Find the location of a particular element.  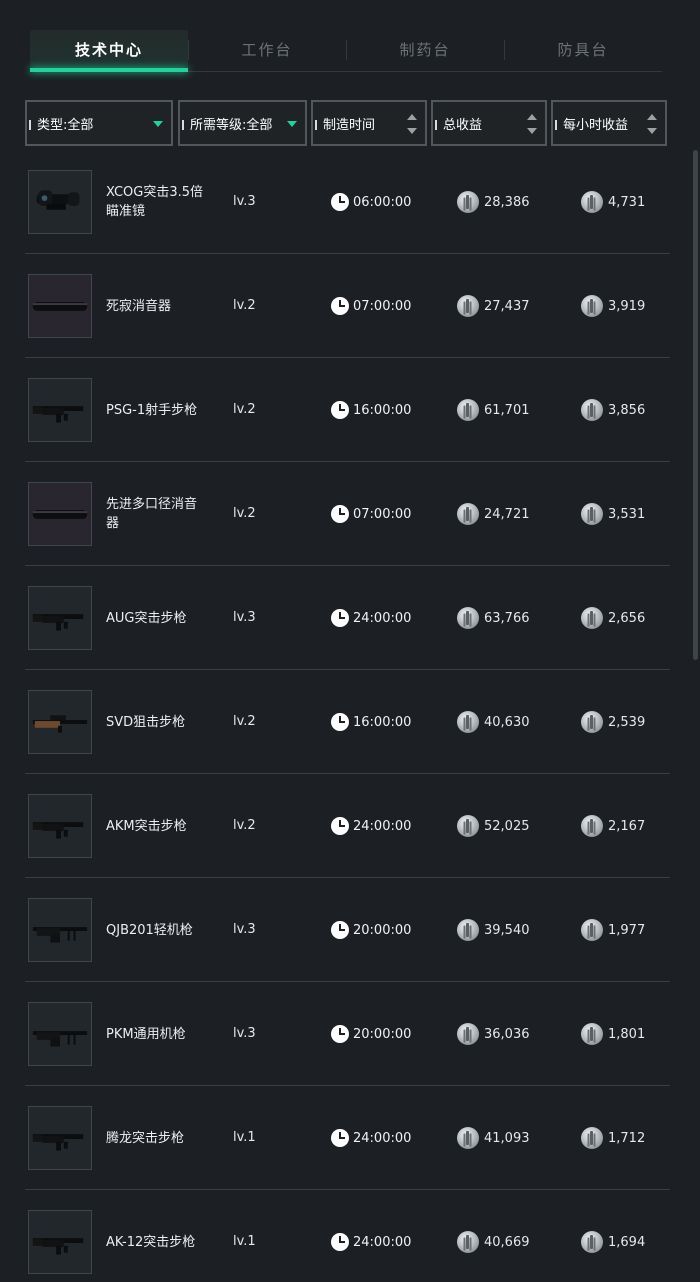

caret-down-icon is located at coordinates (292, 124).